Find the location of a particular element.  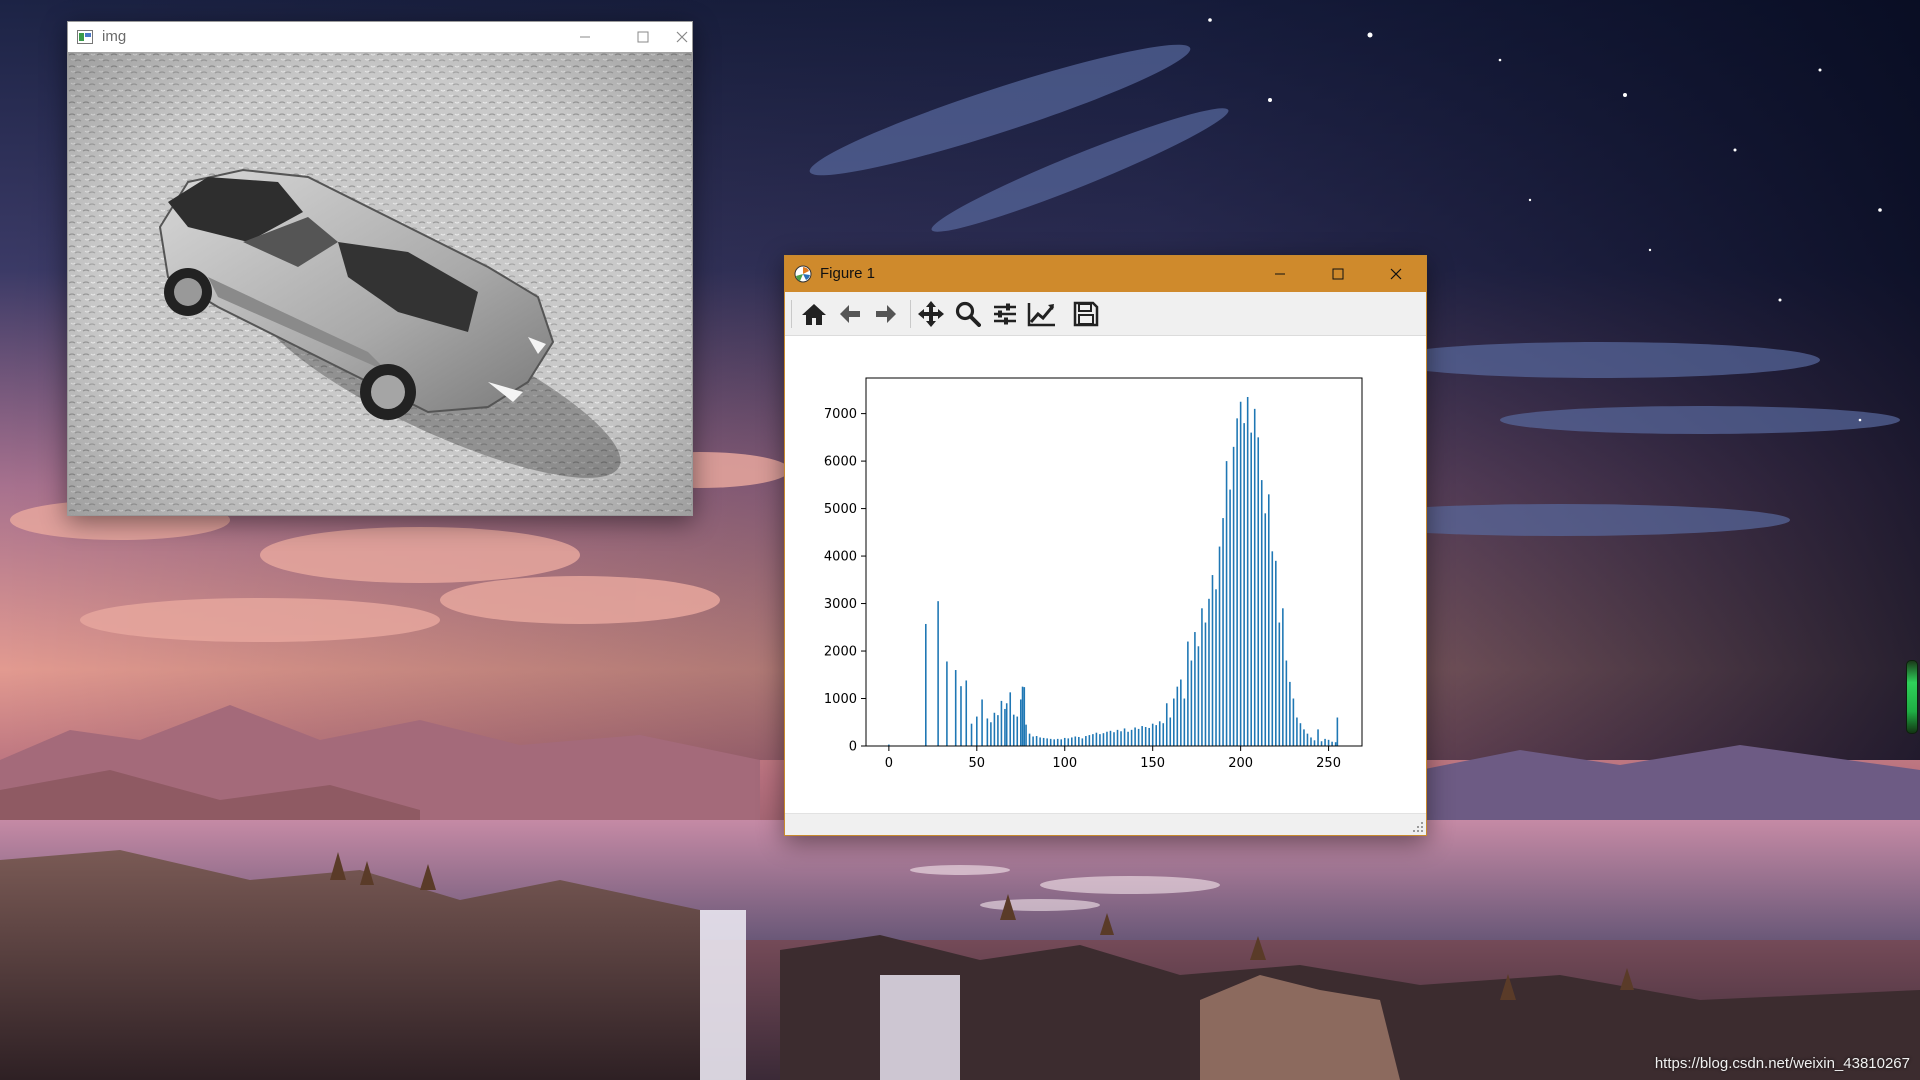

histogram-bars is located at coordinates (1113, 571).